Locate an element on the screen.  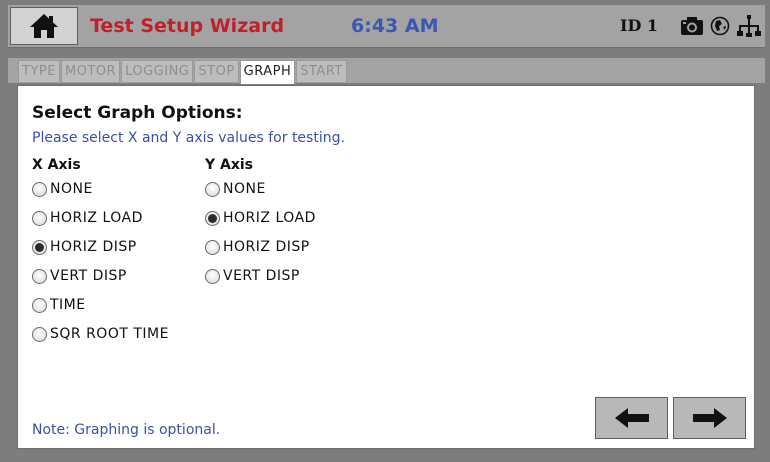
usb-icon is located at coordinates (749, 26).